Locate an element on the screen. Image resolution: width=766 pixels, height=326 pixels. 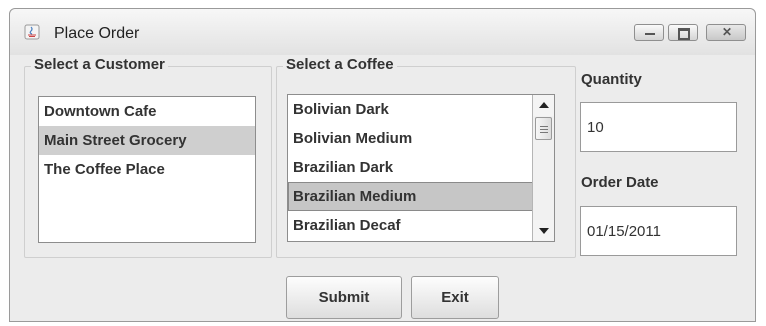
scrollbar-thumb is located at coordinates (543, 128).